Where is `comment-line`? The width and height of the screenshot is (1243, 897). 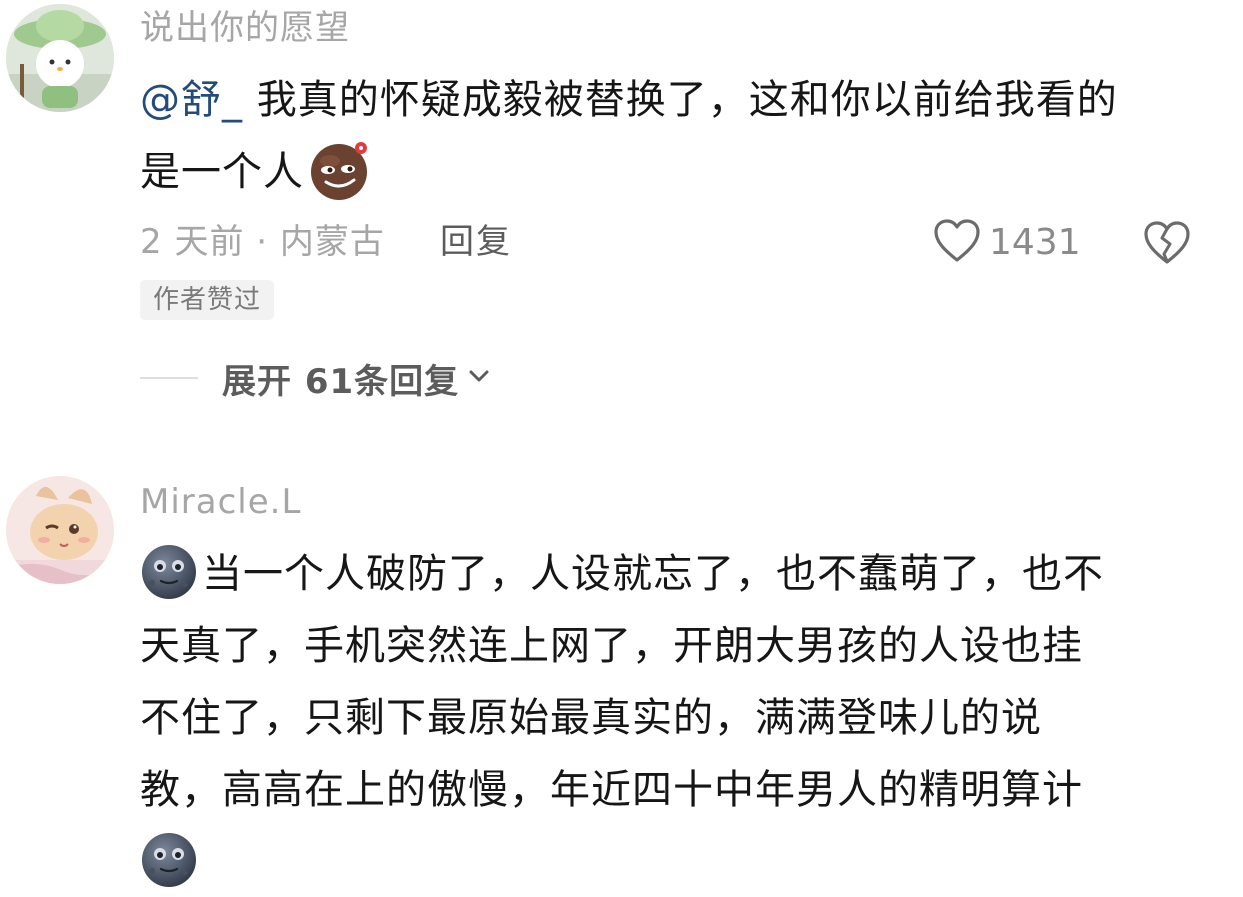 comment-line is located at coordinates (622, 861).